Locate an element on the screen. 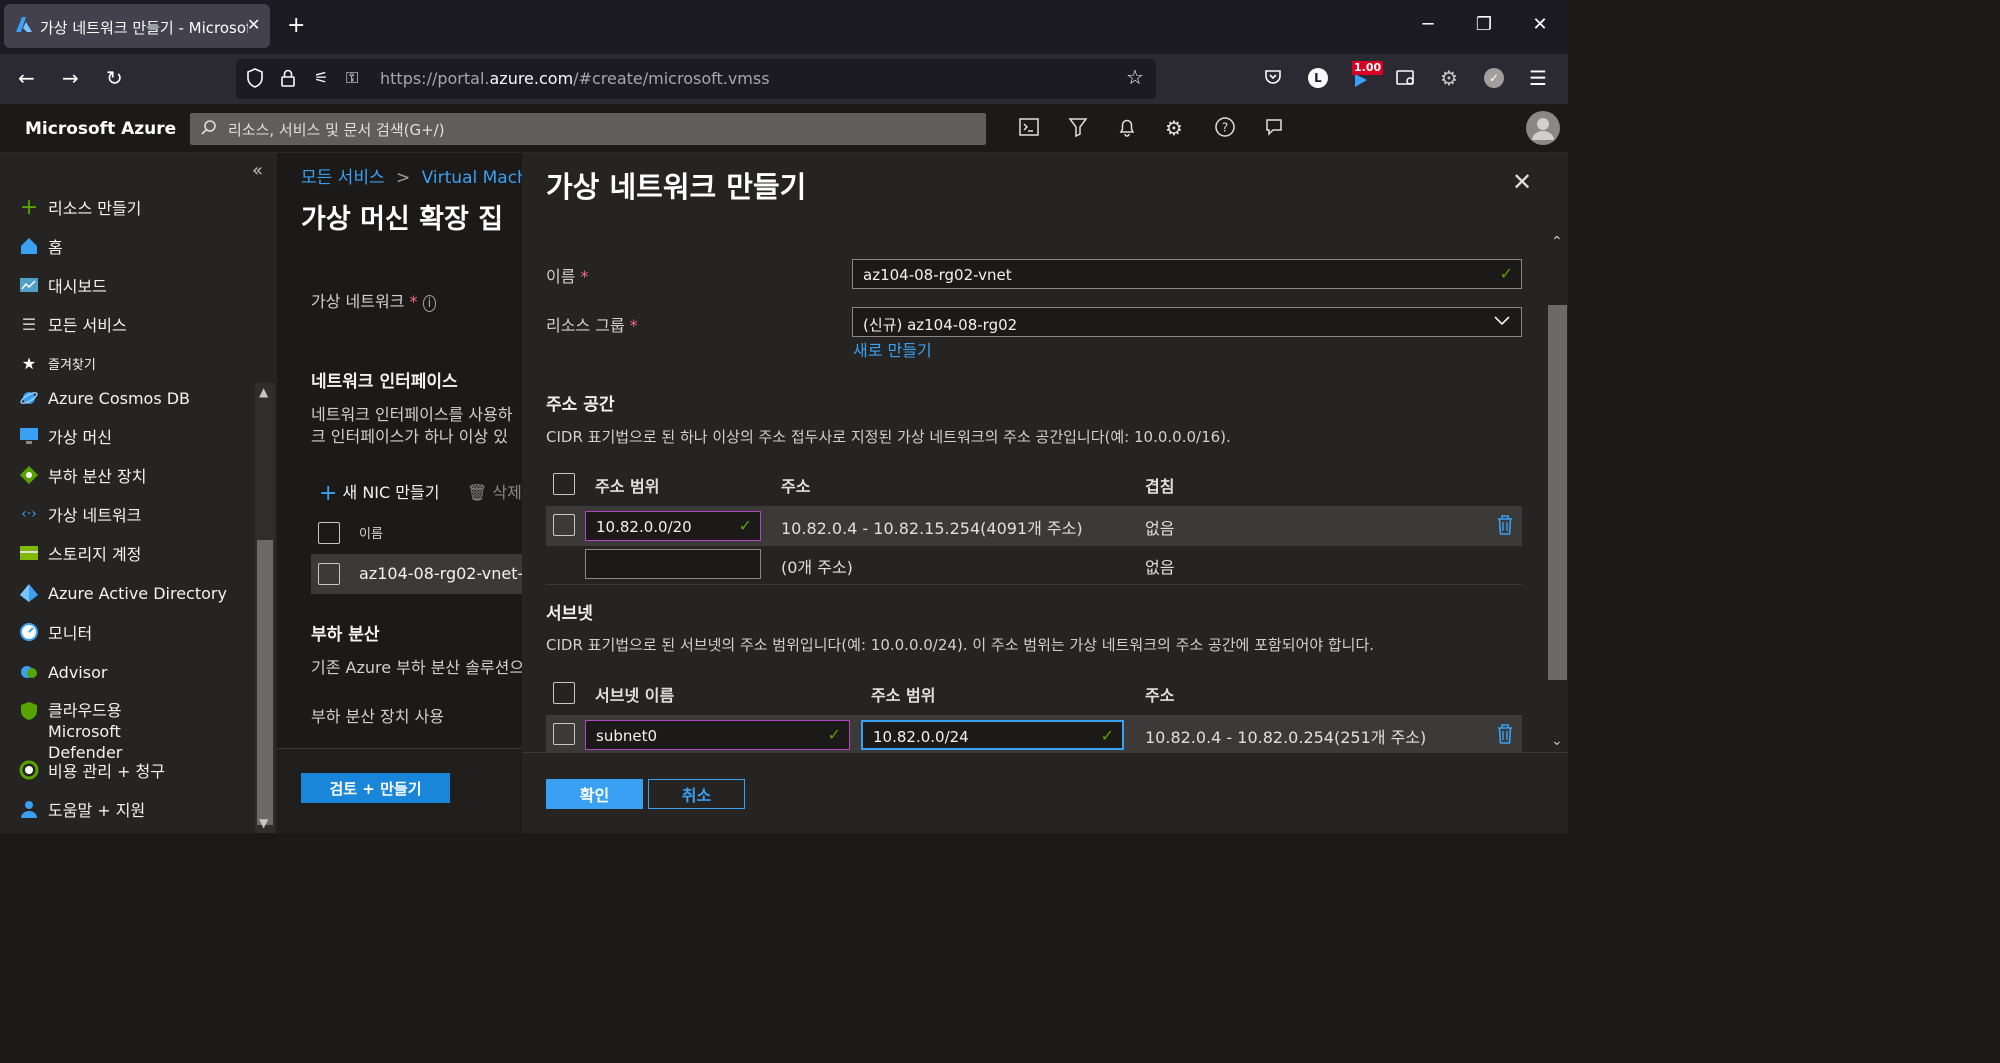 This screenshot has height=1063, width=2000. address-space-heading: 주소 공간 is located at coordinates (580, 405).